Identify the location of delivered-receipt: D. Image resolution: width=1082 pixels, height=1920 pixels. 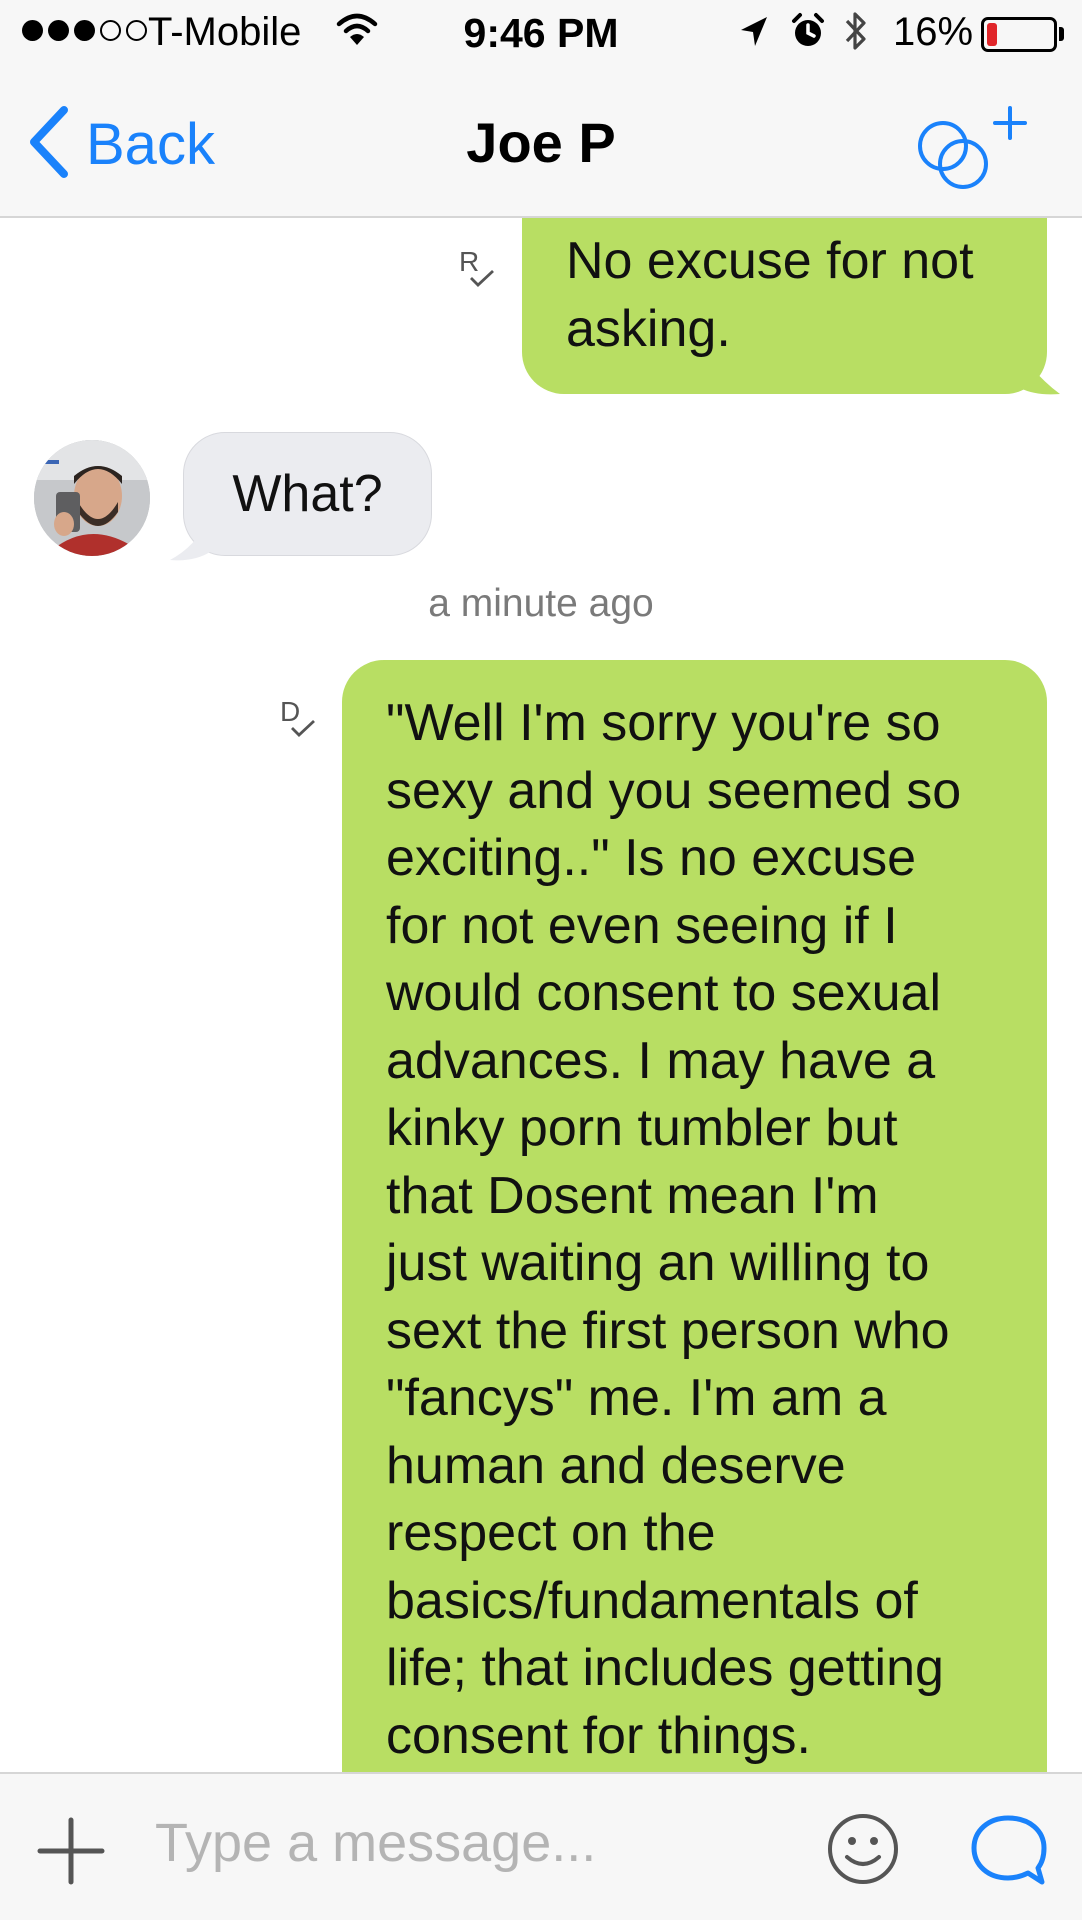
(297, 716).